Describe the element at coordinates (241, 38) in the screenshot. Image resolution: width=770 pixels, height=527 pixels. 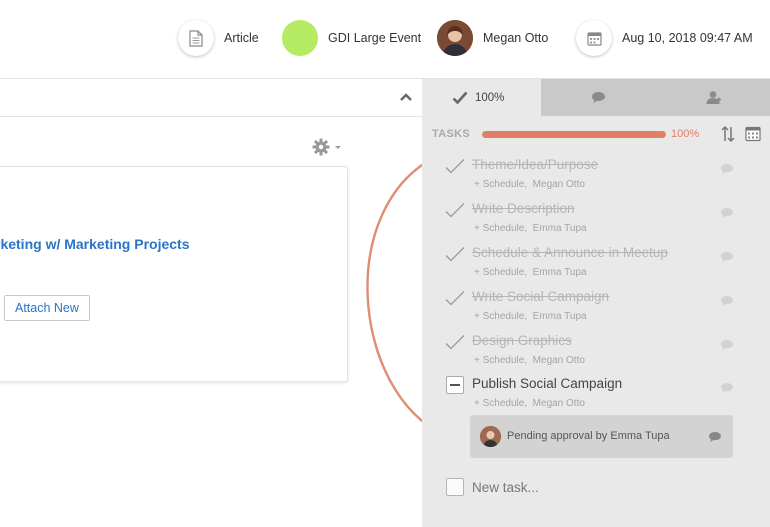
I see `content-type-label: Article` at that location.